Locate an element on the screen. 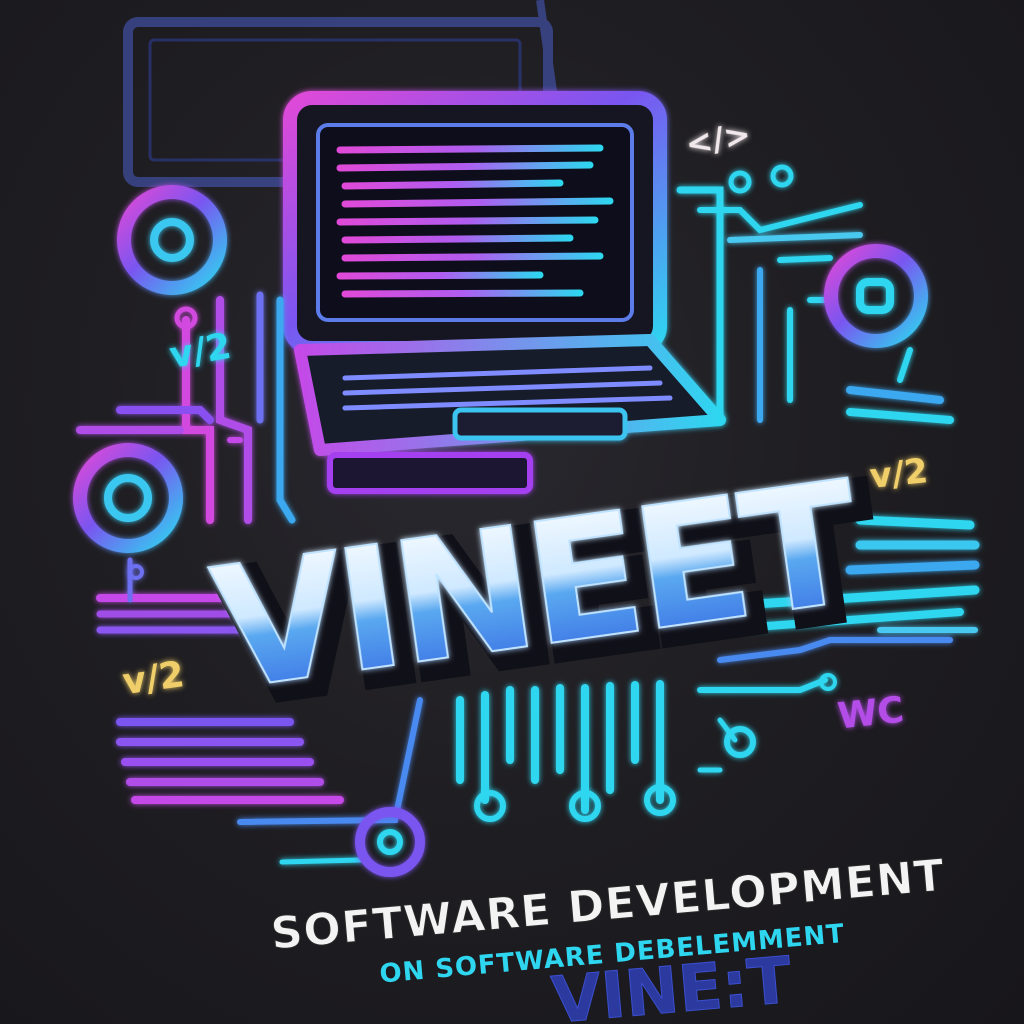 The width and height of the screenshot is (1024, 1024). code-tag: WC is located at coordinates (871, 714).